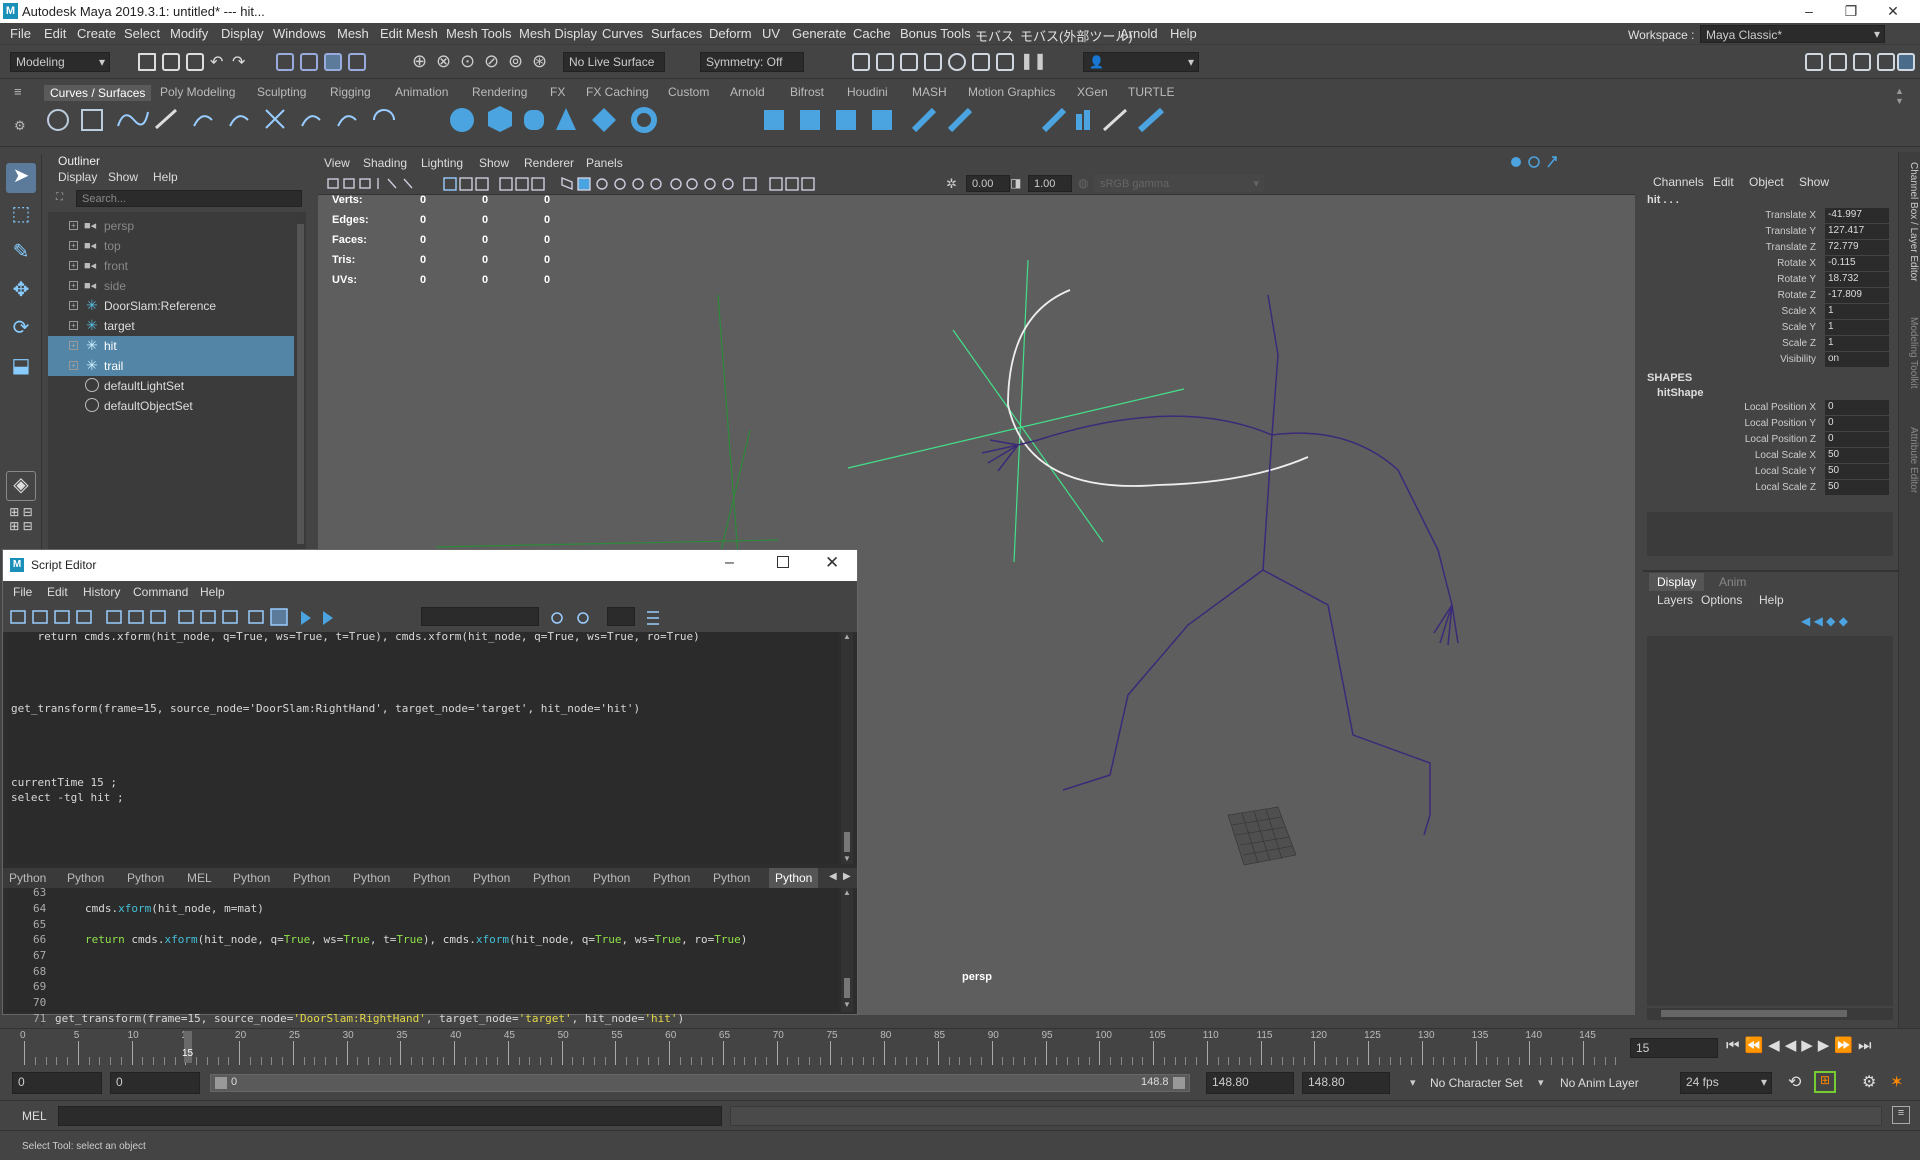  What do you see at coordinates (1770, 280) in the screenshot?
I see `channel-rotate-y: Rotate Y 18.732` at bounding box center [1770, 280].